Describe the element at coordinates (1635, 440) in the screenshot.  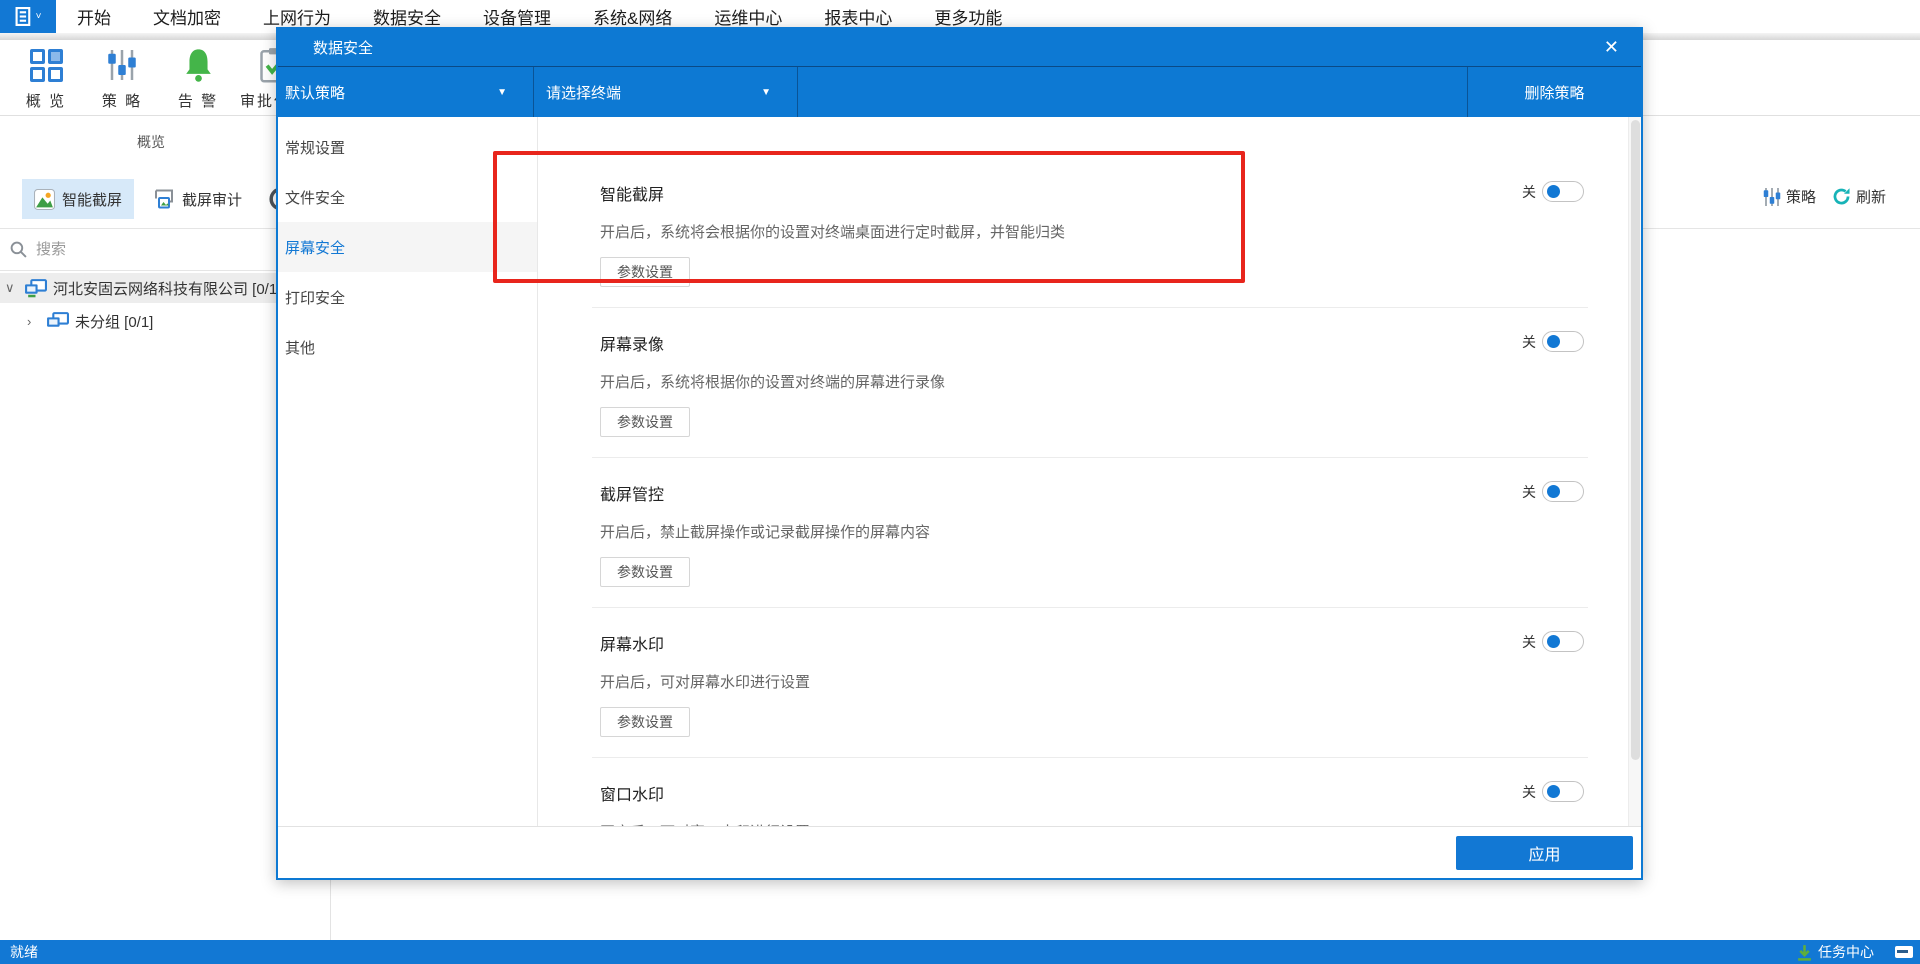
I see `scrollbar-thumb` at that location.